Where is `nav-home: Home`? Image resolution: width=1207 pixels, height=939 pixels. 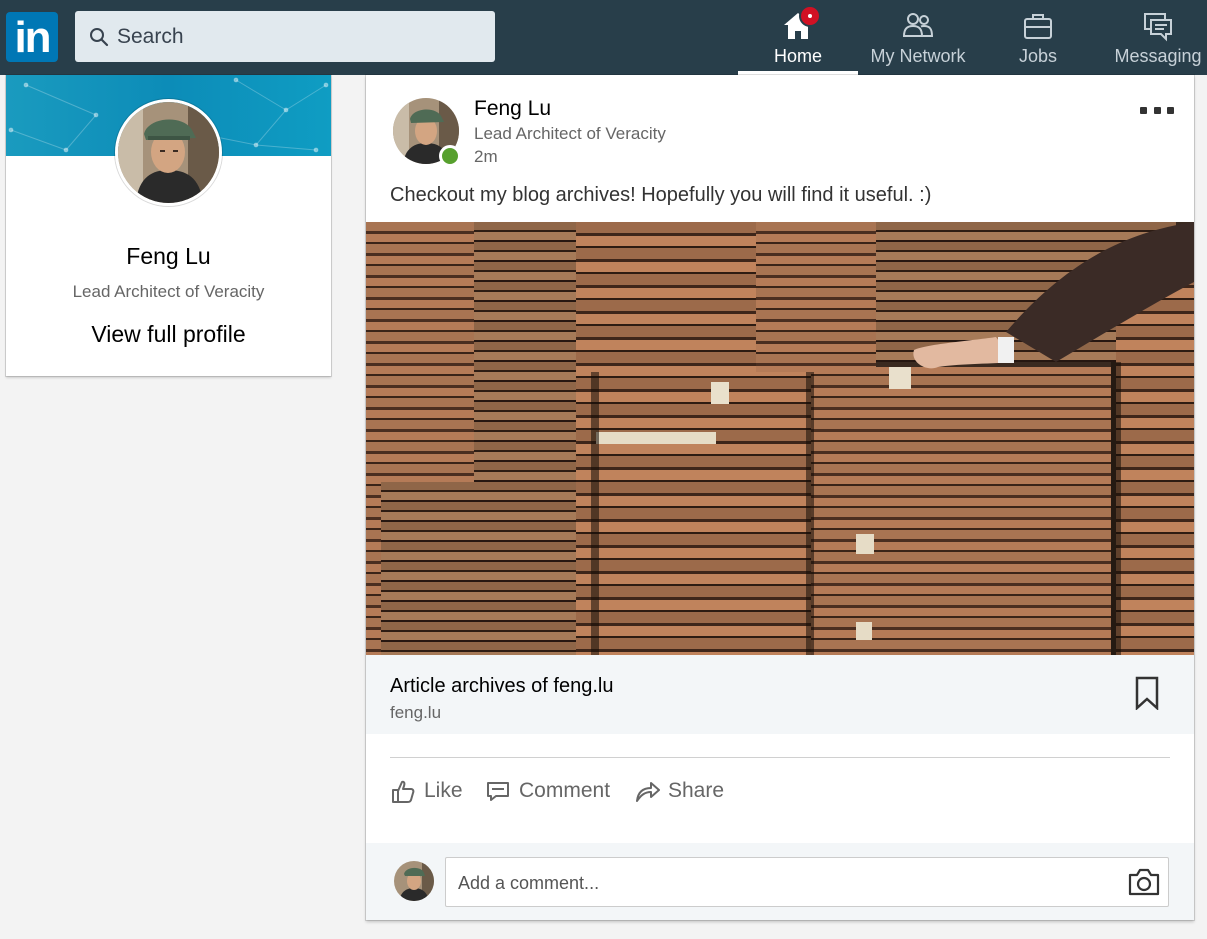 nav-home: Home is located at coordinates (798, 37).